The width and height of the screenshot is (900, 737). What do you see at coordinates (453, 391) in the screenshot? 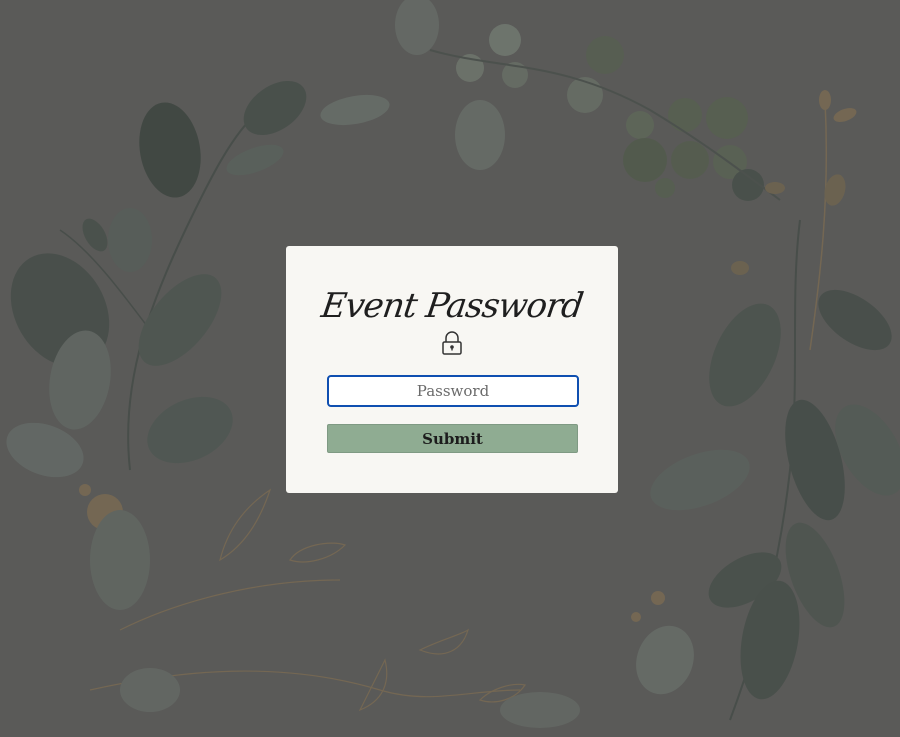
I see `password-input` at bounding box center [453, 391].